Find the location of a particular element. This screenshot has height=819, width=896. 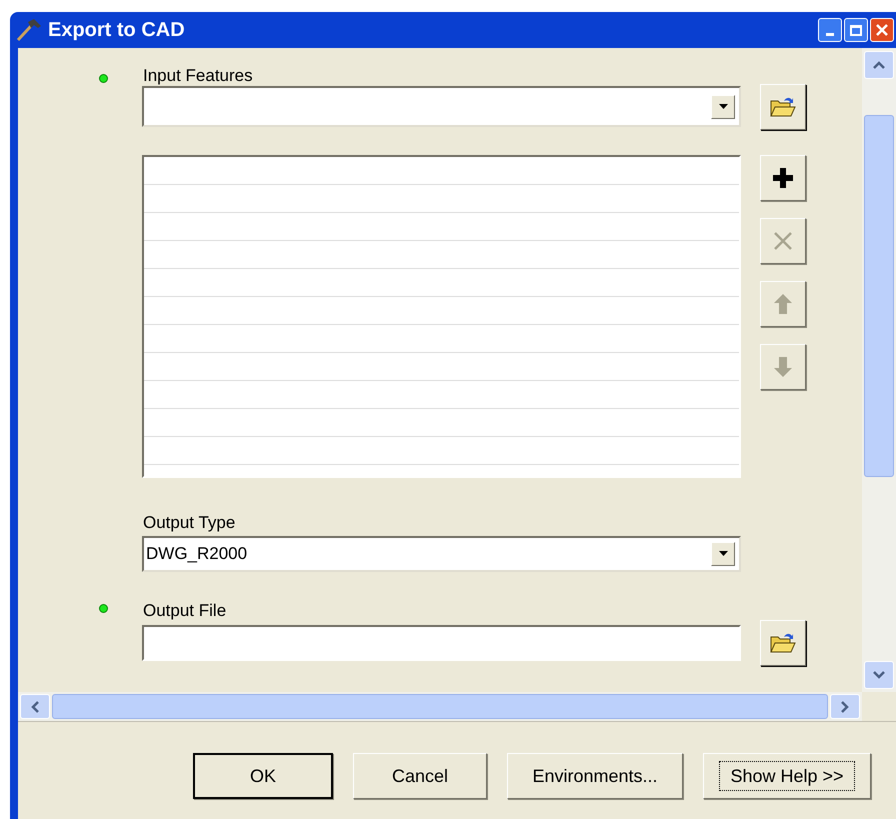

down-arrow-icon is located at coordinates (783, 367).